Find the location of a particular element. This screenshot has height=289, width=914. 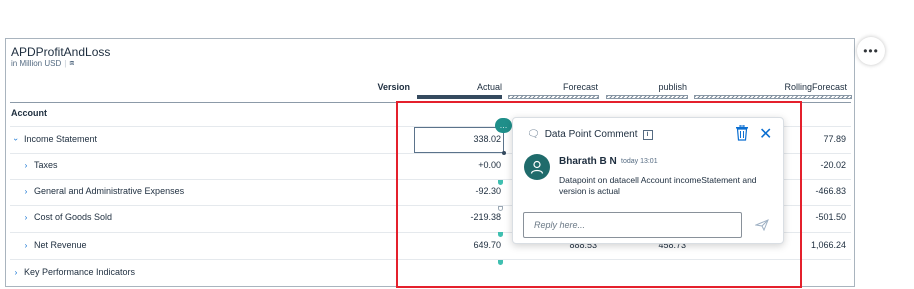

trash-icon is located at coordinates (742, 133).